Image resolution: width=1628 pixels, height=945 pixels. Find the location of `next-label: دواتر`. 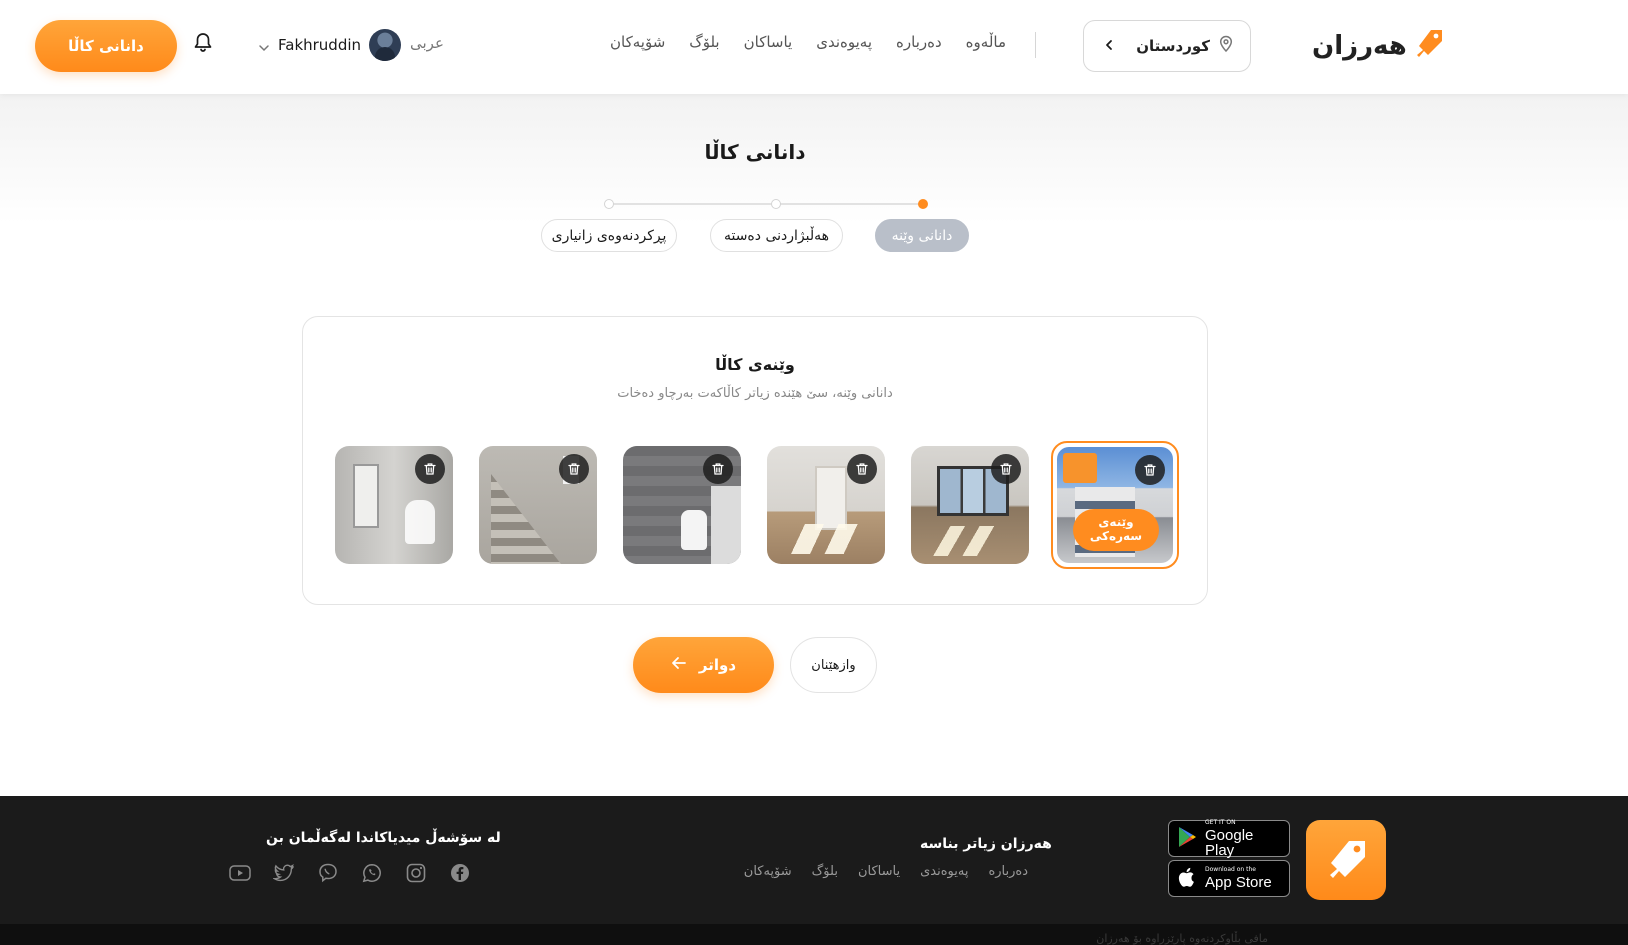

next-label: دواتر is located at coordinates (717, 665).